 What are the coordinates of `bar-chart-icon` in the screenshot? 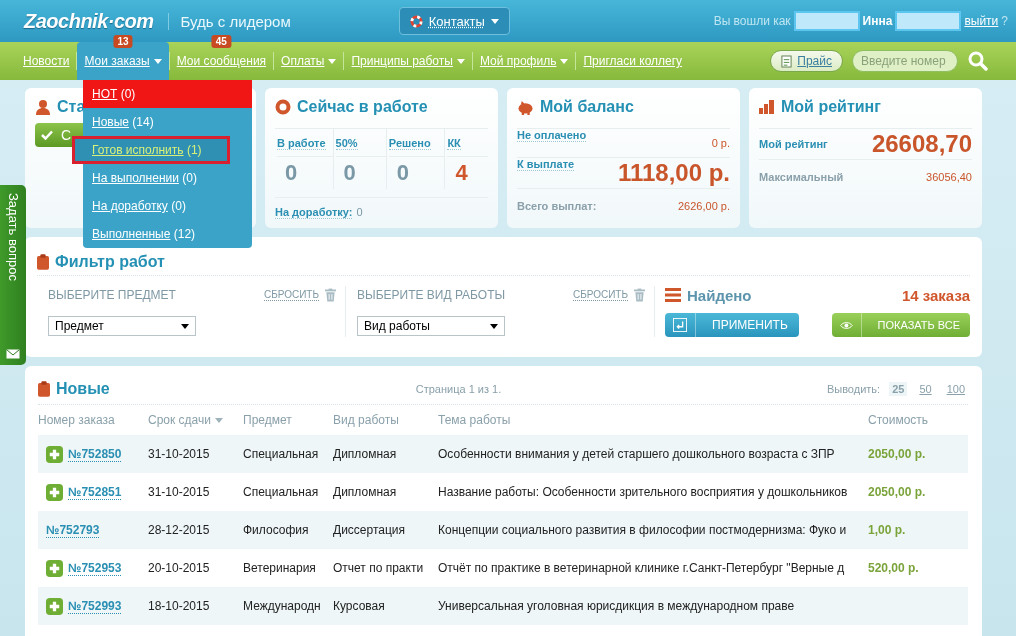 It's located at (767, 107).